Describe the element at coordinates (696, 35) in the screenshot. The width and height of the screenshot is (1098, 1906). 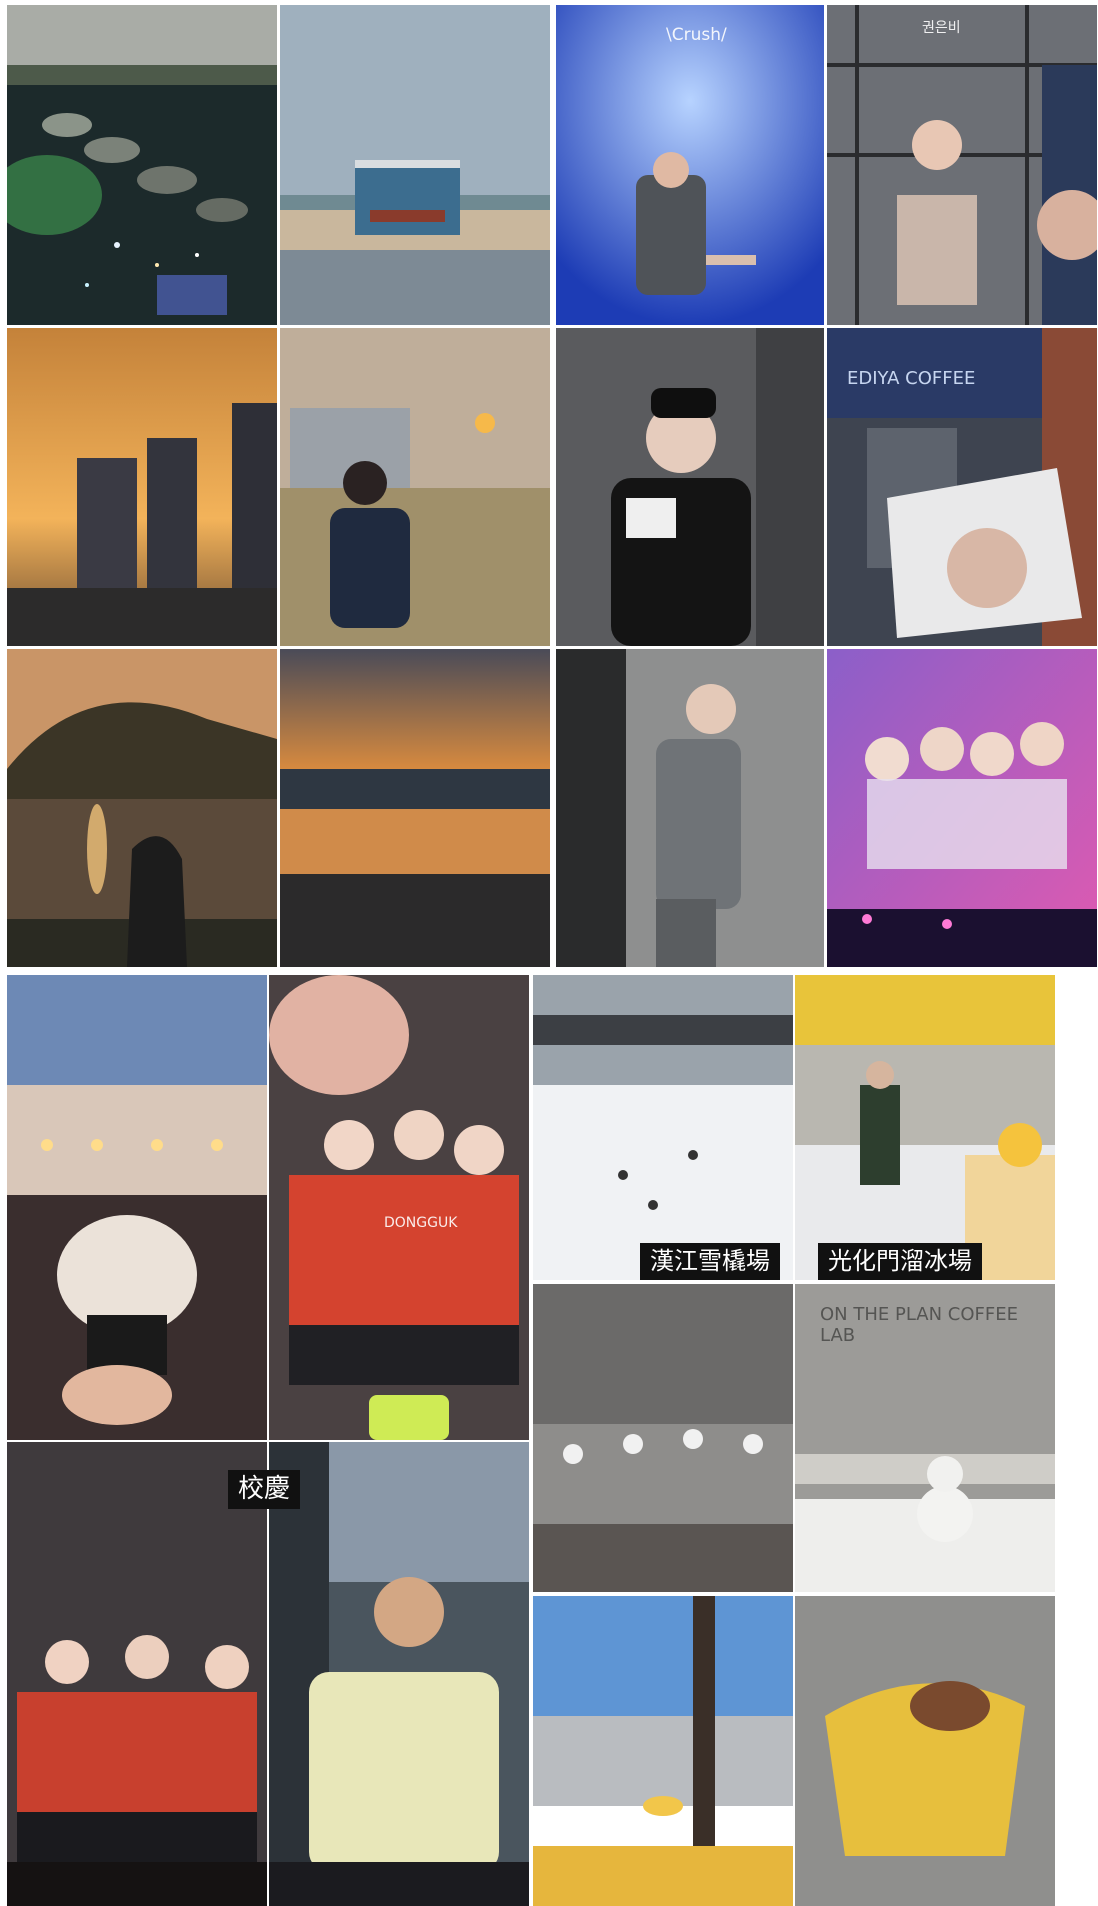
I see `concert-caption: \Crush/` at that location.